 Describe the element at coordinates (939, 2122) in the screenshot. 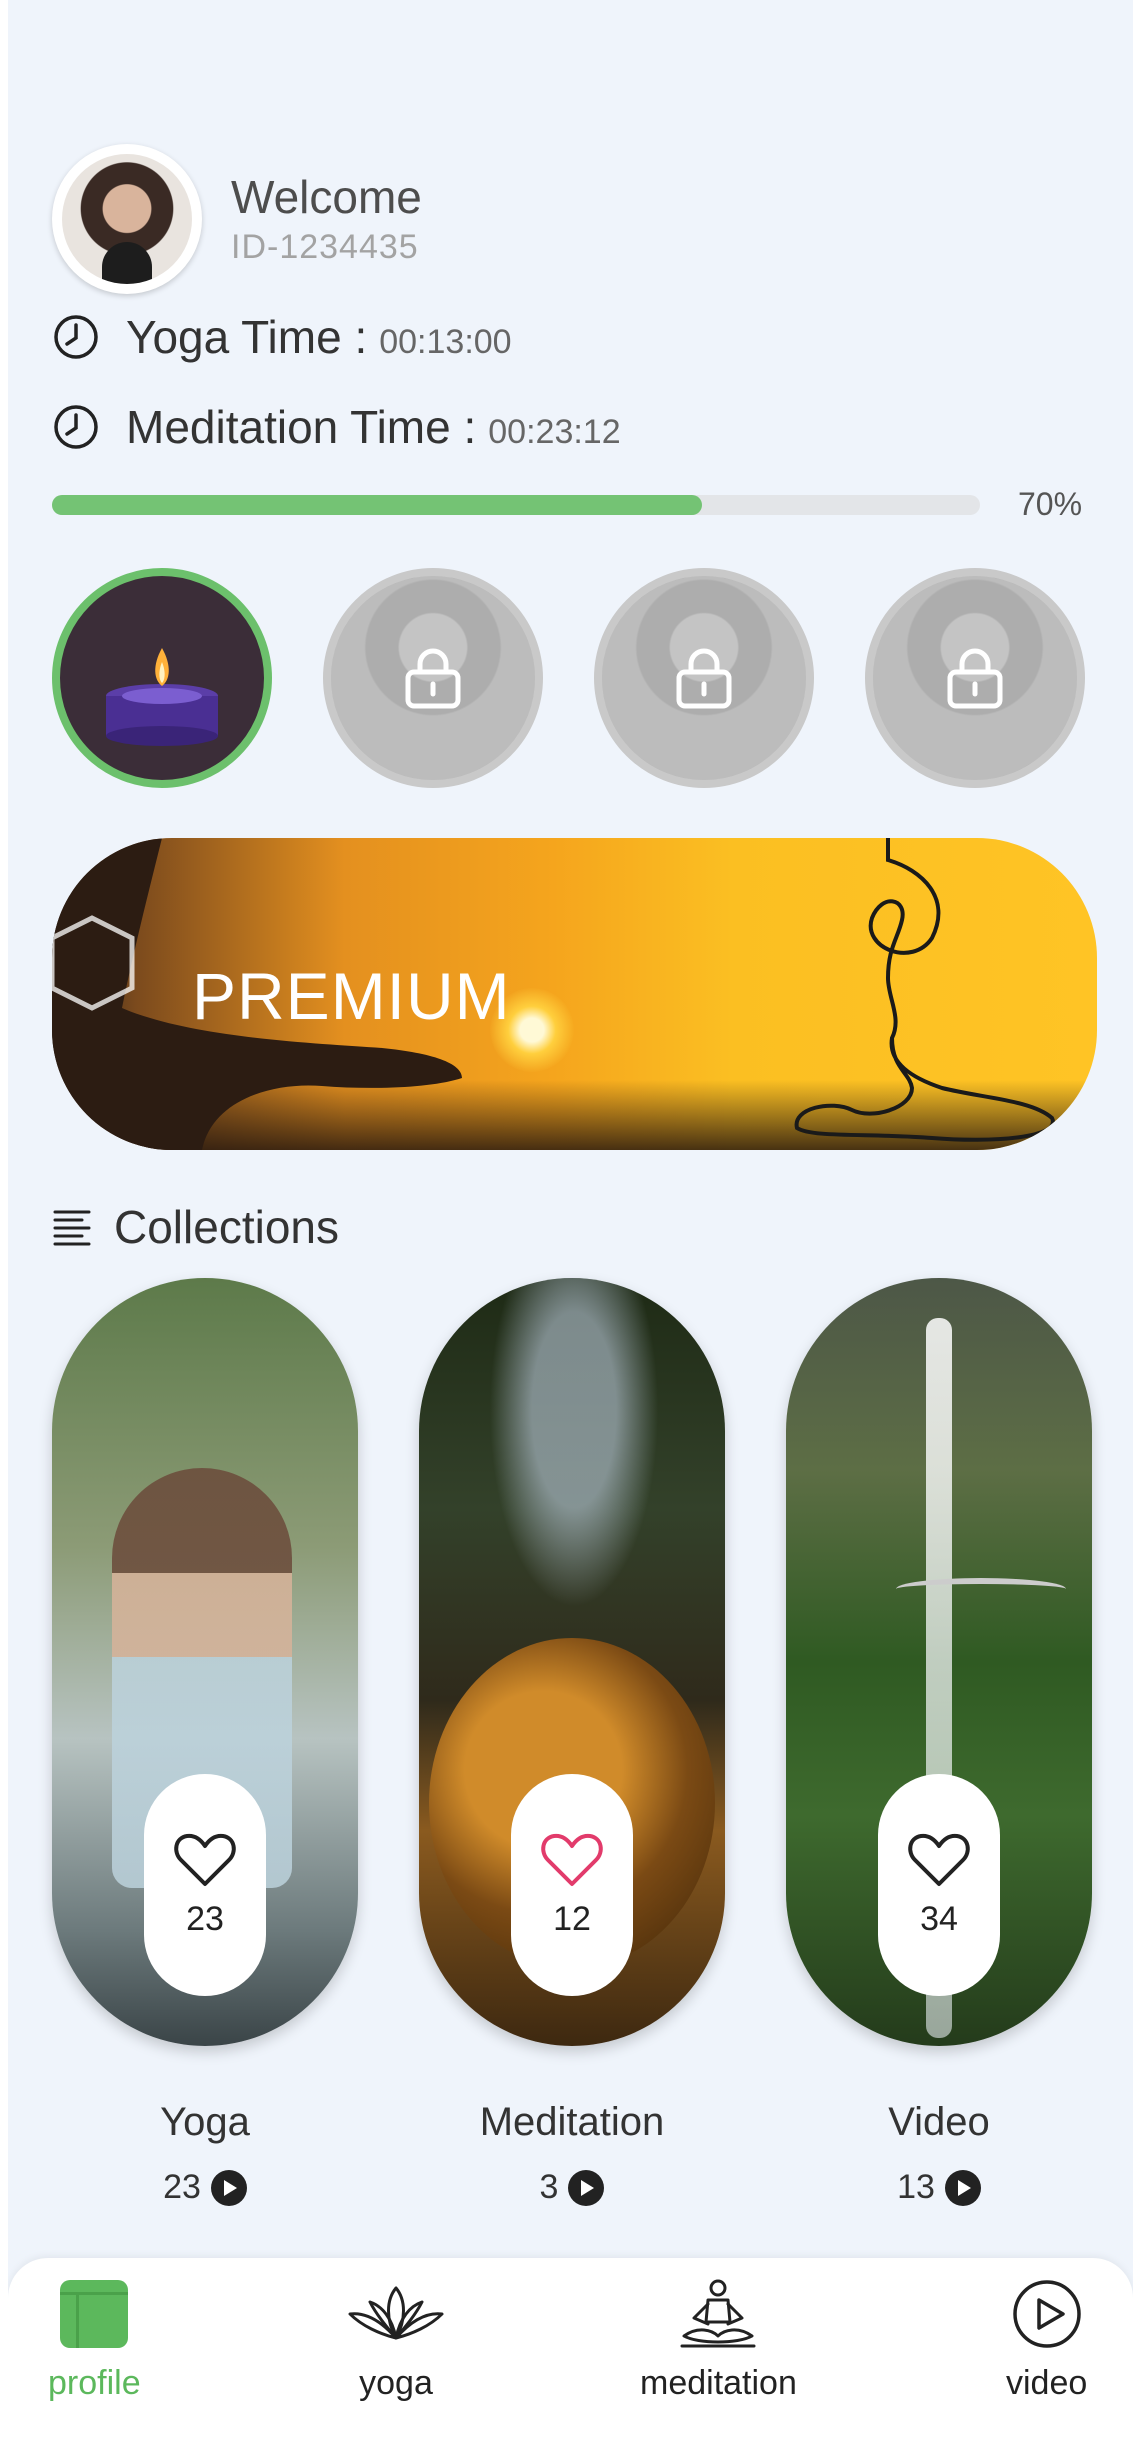

I see `card-title-video: Video` at that location.